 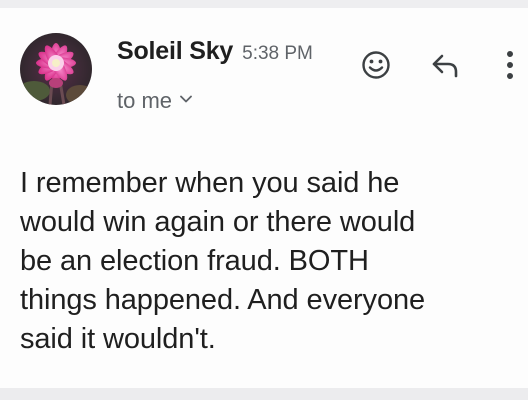 I want to click on reply-arrow-icon, so click(x=445, y=66).